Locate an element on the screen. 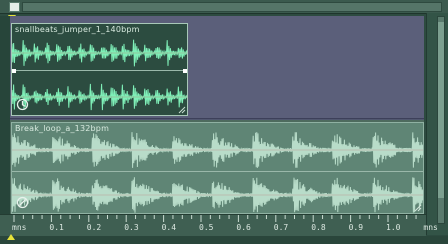 The width and height of the screenshot is (448, 244). ruler-tick-label: 0.8 is located at coordinates (318, 227).